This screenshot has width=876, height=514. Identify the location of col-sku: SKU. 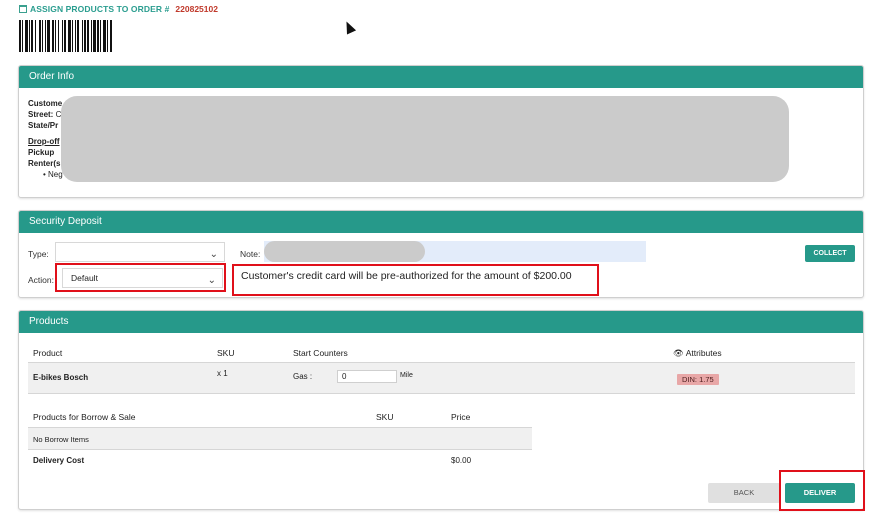
(226, 353).